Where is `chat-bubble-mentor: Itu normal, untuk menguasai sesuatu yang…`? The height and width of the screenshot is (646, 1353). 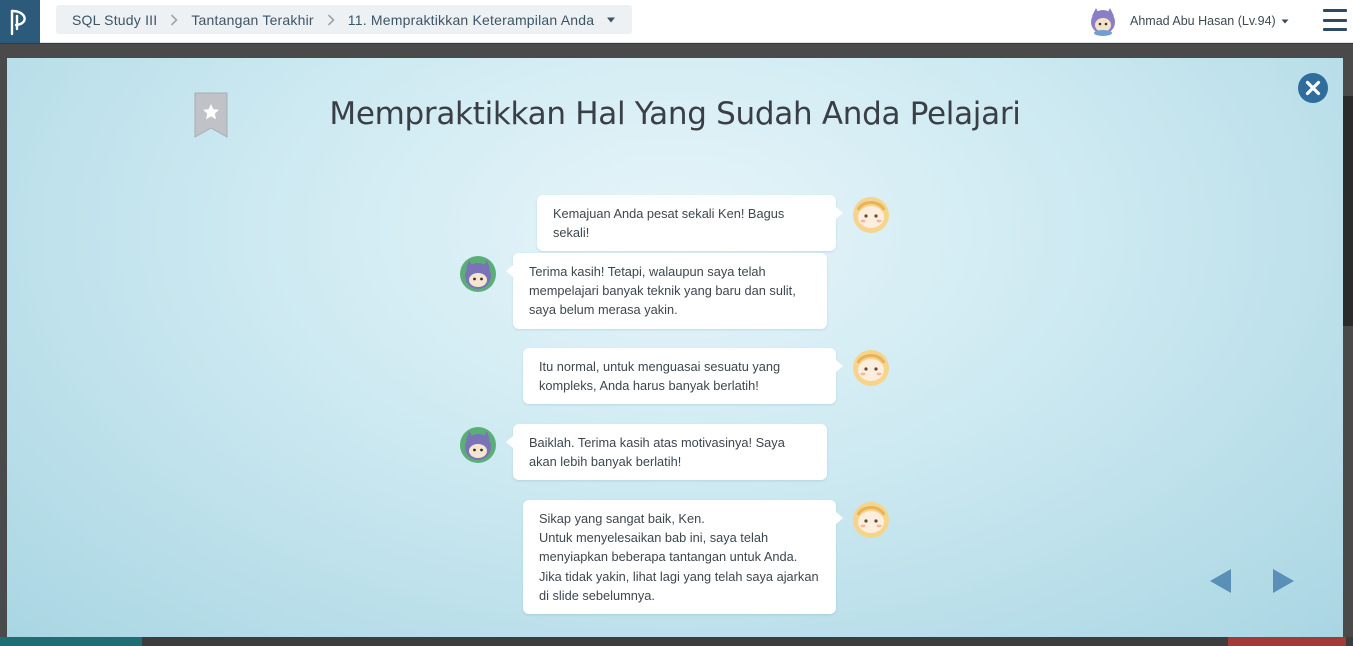 chat-bubble-mentor: Itu normal, untuk menguasai sesuatu yang… is located at coordinates (683, 376).